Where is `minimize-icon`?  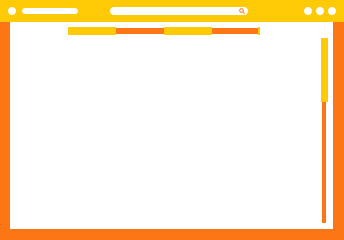 minimize-icon is located at coordinates (308, 11).